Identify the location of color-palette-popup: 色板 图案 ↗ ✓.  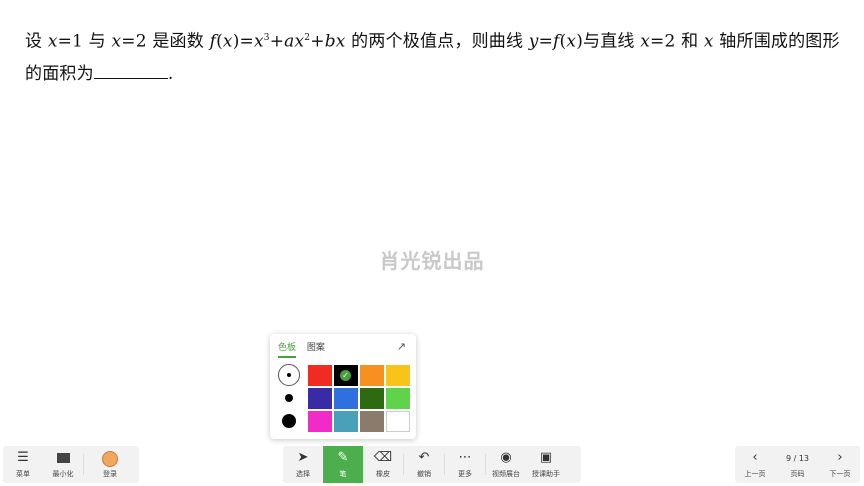
(343, 386).